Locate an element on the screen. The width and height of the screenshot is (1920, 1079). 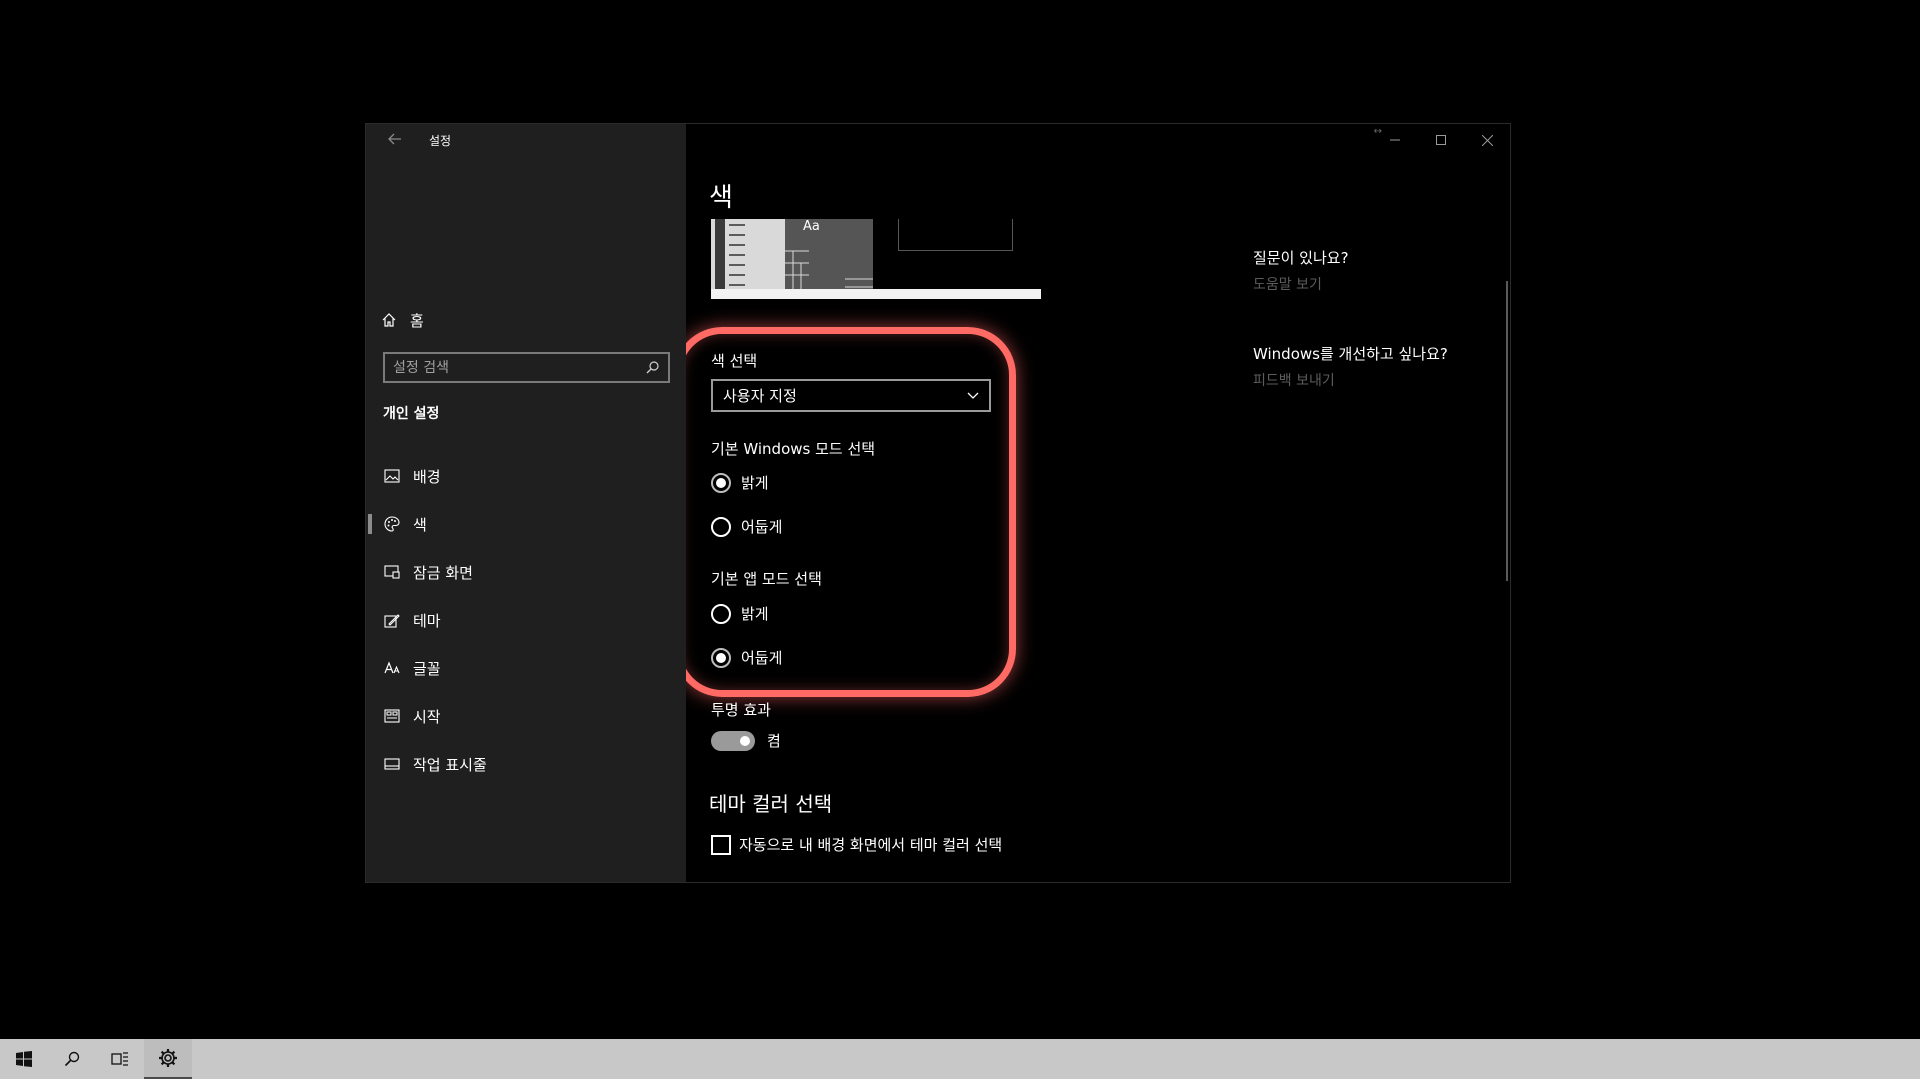
close-icon is located at coordinates (1487, 140).